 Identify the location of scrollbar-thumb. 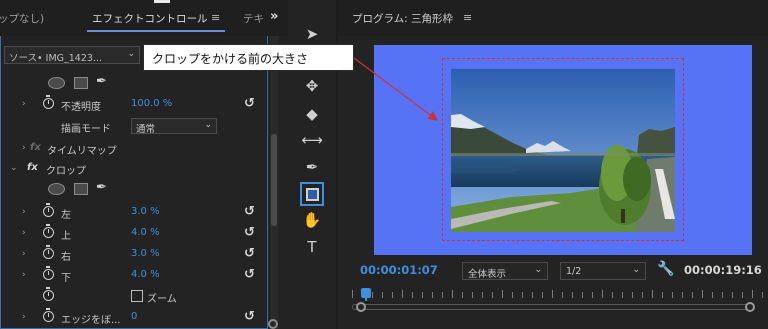
(274, 180).